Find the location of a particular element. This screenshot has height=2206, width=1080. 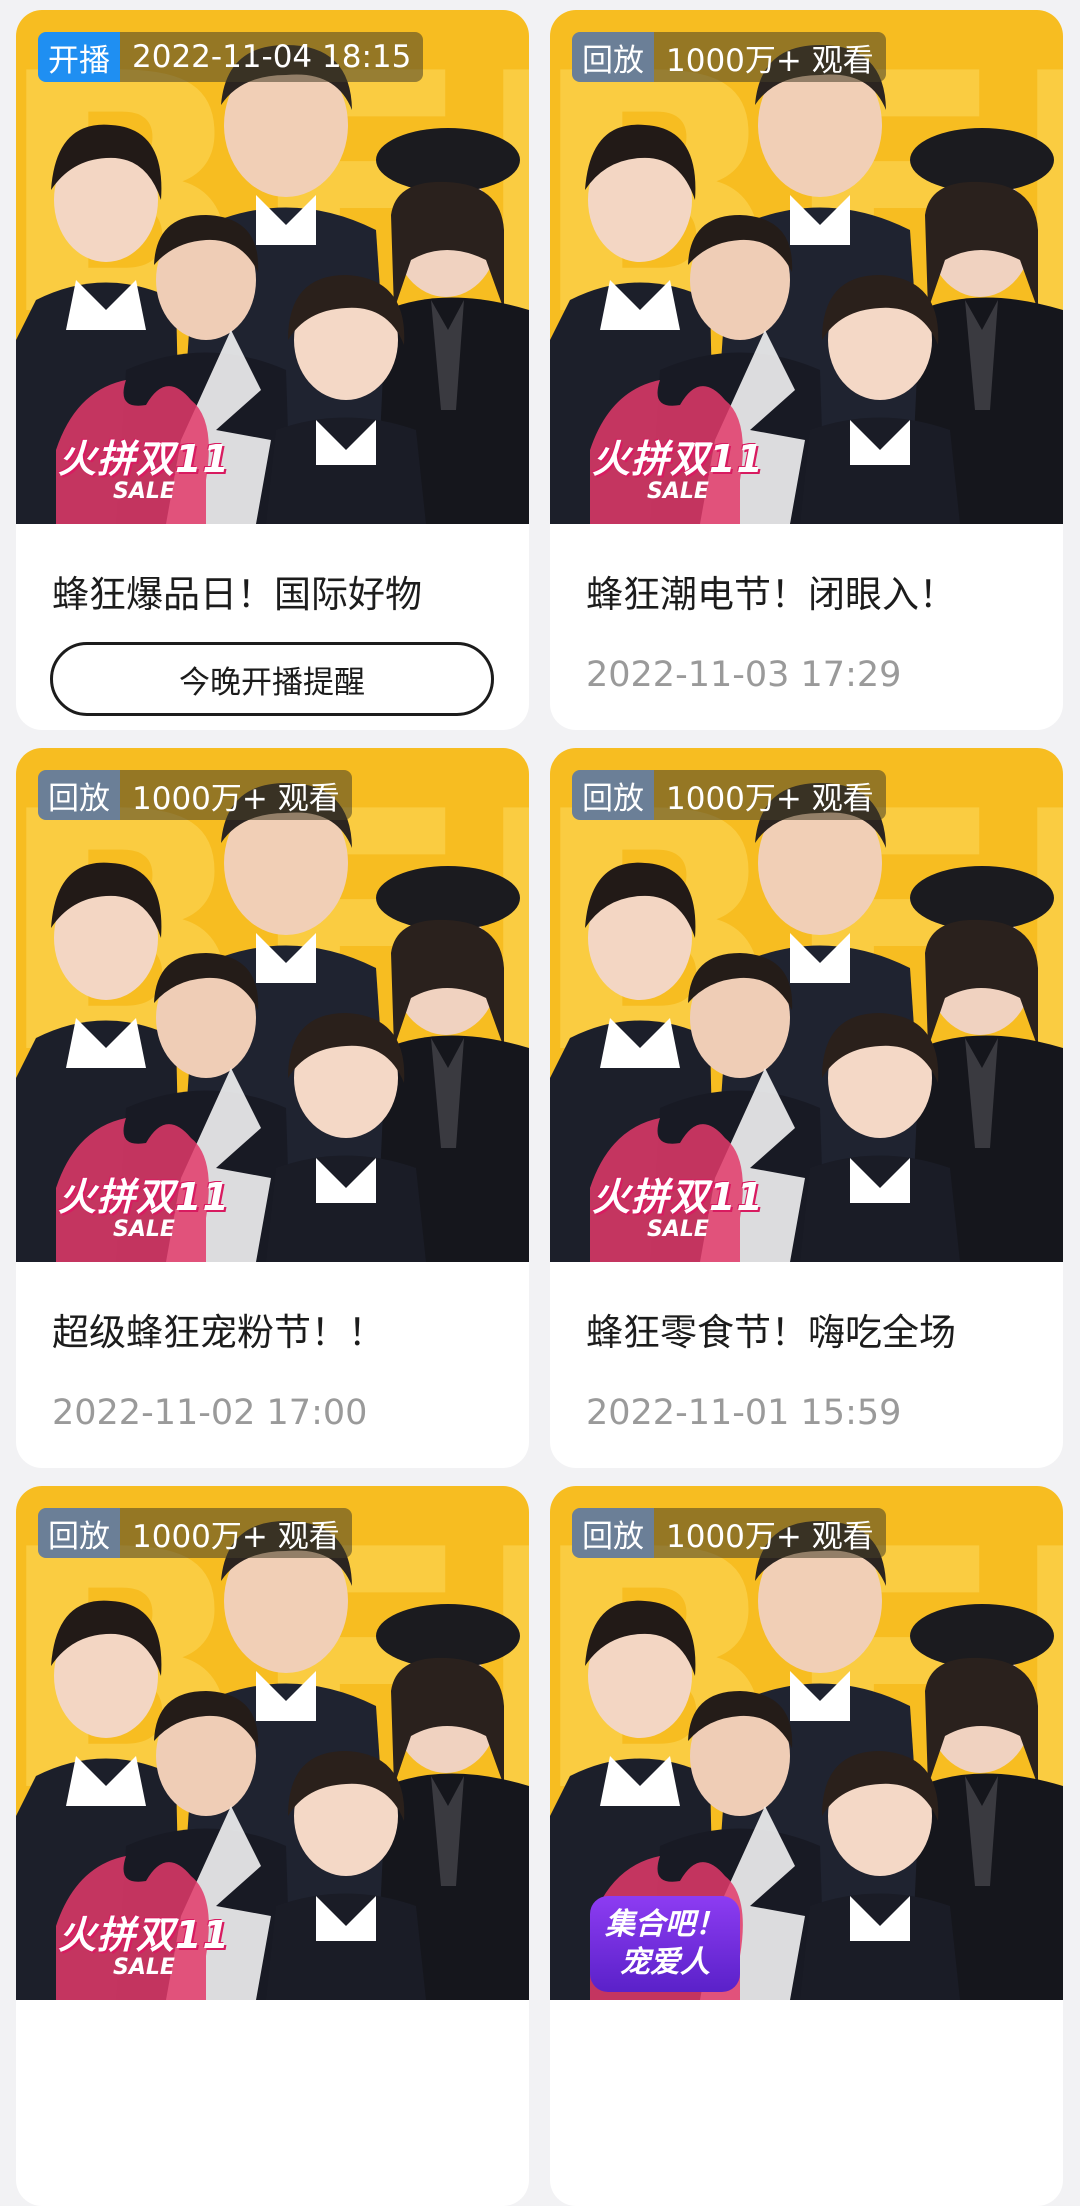

remind-button: 今晚开播提醒 is located at coordinates (272, 679).